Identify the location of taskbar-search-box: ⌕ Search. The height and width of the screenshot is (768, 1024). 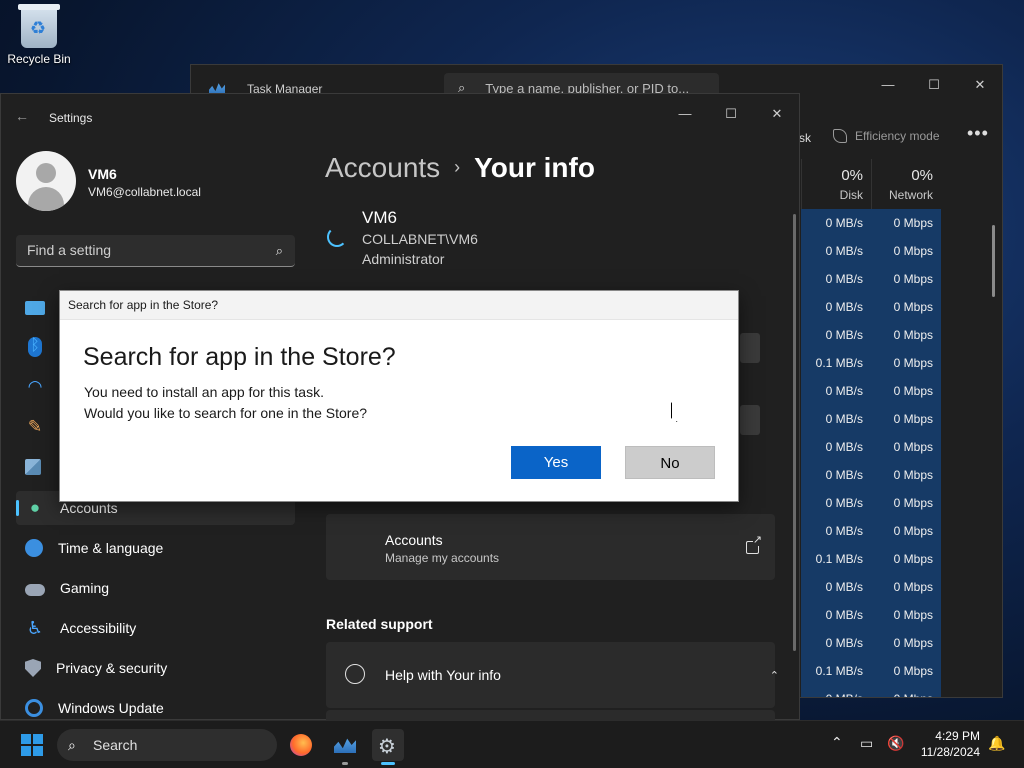
(167, 745).